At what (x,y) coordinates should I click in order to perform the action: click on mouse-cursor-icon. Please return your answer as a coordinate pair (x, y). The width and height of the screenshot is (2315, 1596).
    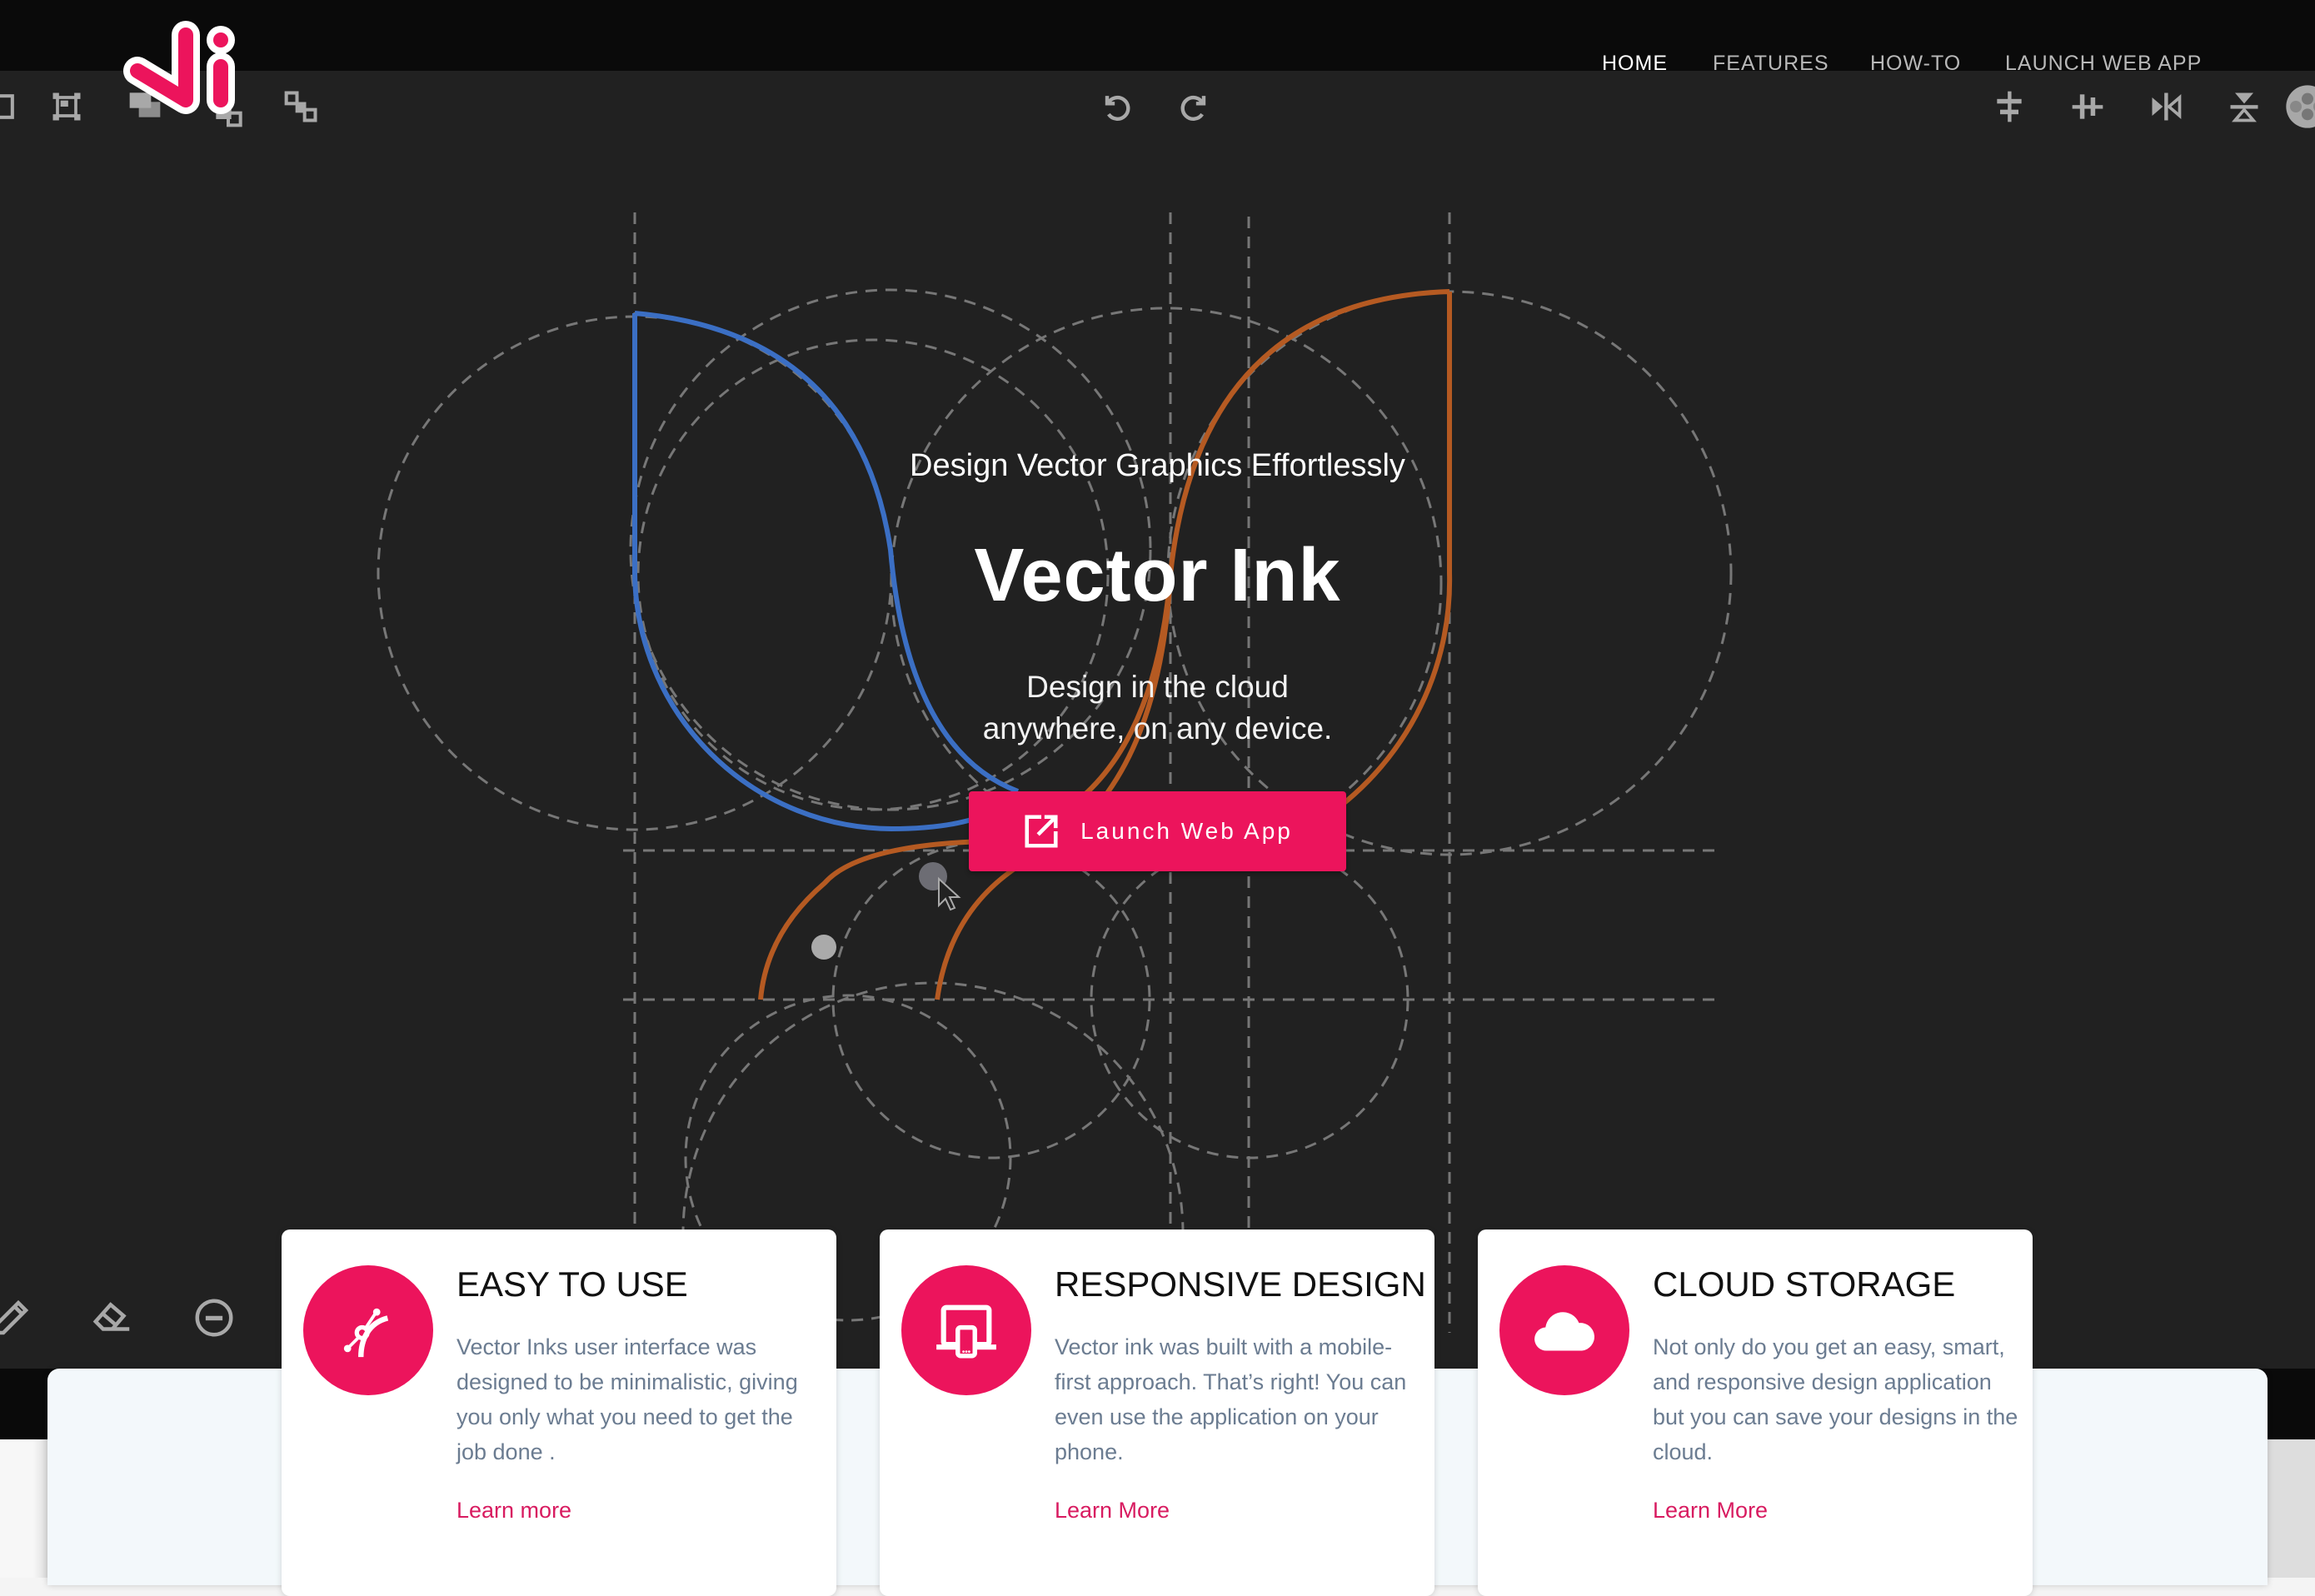
    Looking at the image, I should click on (949, 893).